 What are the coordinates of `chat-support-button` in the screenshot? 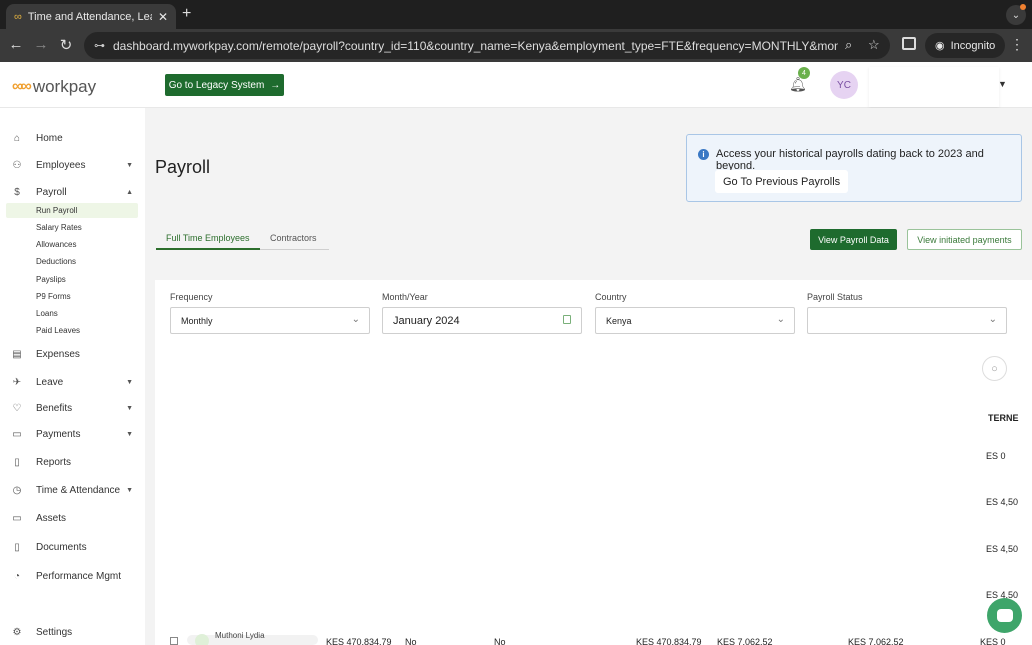 It's located at (1004, 615).